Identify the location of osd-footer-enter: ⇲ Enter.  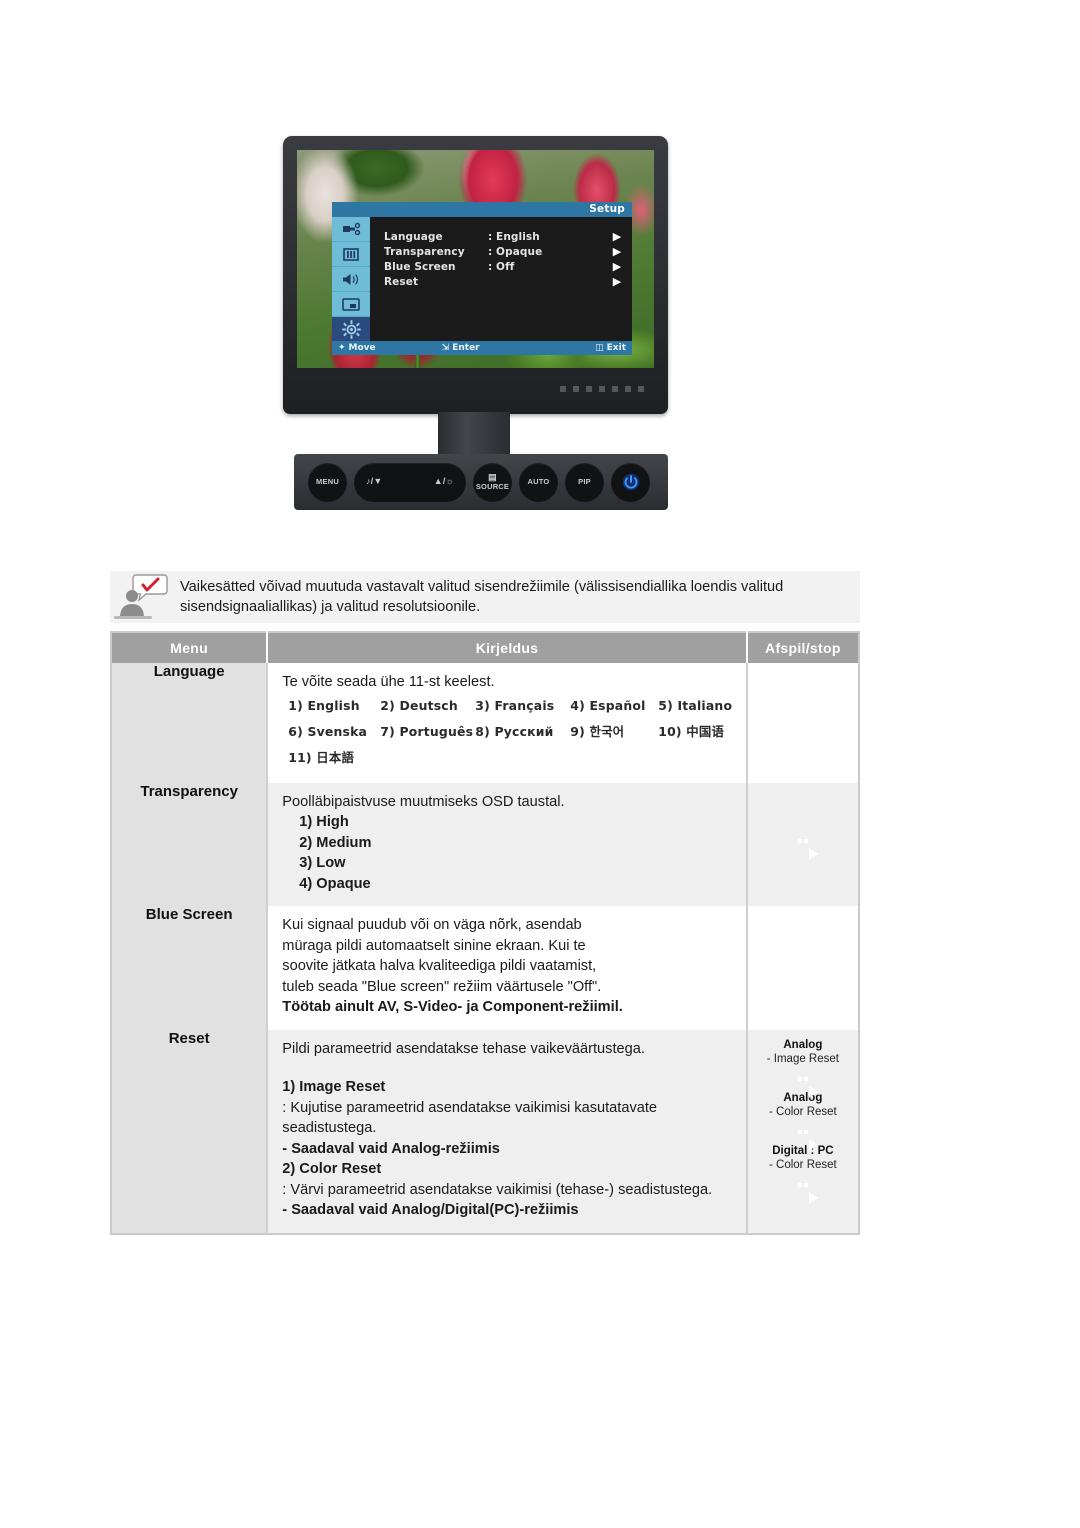
(491, 348).